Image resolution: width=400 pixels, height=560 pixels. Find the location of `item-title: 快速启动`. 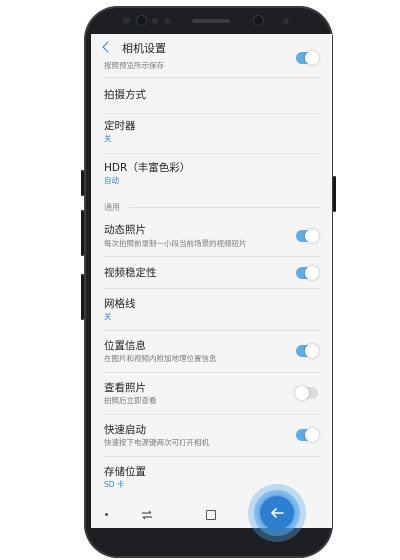

item-title: 快速启动 is located at coordinates (125, 430).